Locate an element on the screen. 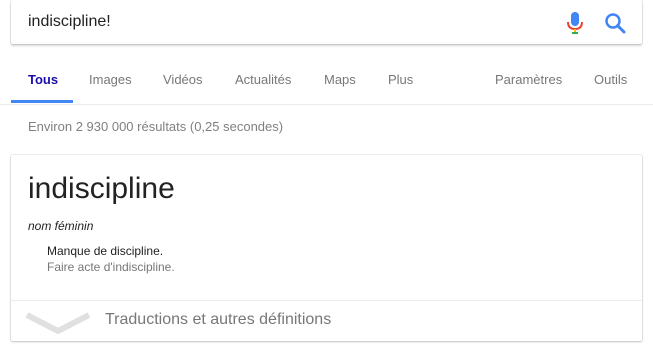 This screenshot has height=347, width=653. tab-tools: Outils is located at coordinates (610, 79).